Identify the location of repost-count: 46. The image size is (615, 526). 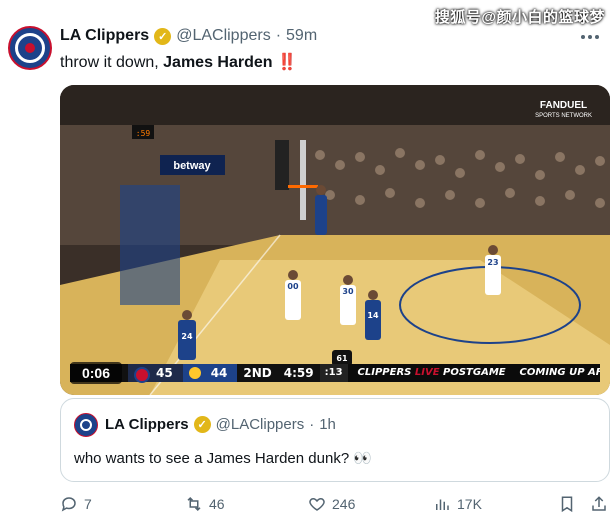
(217, 504).